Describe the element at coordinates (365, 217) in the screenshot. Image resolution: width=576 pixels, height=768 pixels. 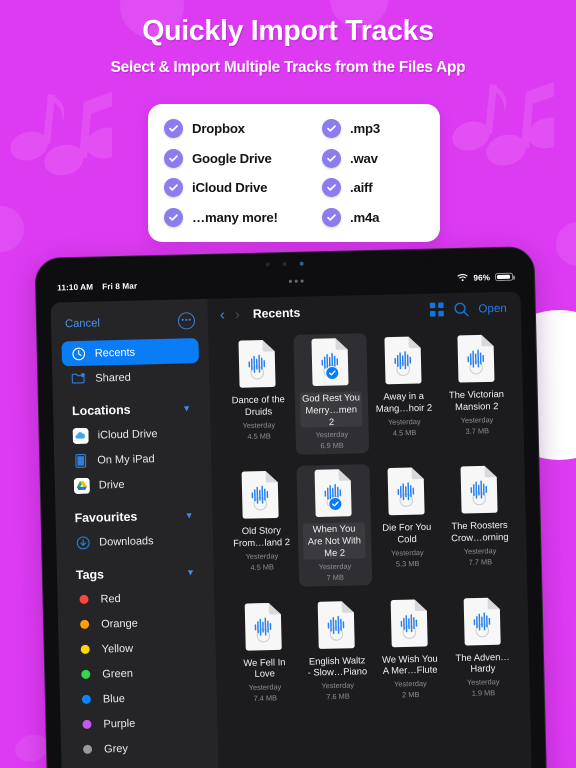
I see `list-item-label: .m4a` at that location.